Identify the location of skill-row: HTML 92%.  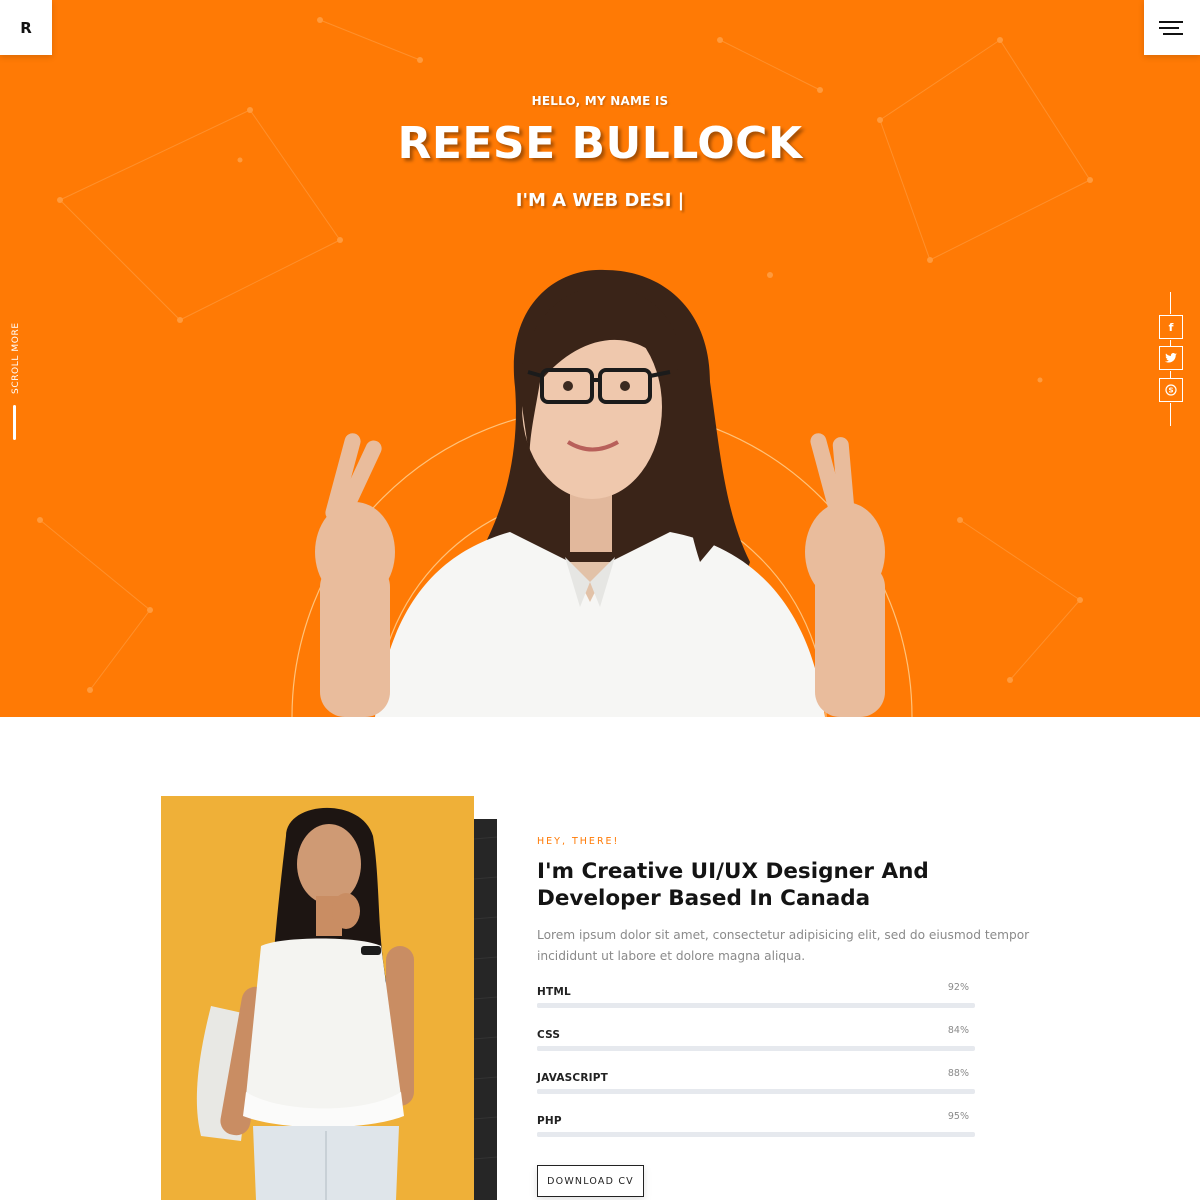
(756, 999).